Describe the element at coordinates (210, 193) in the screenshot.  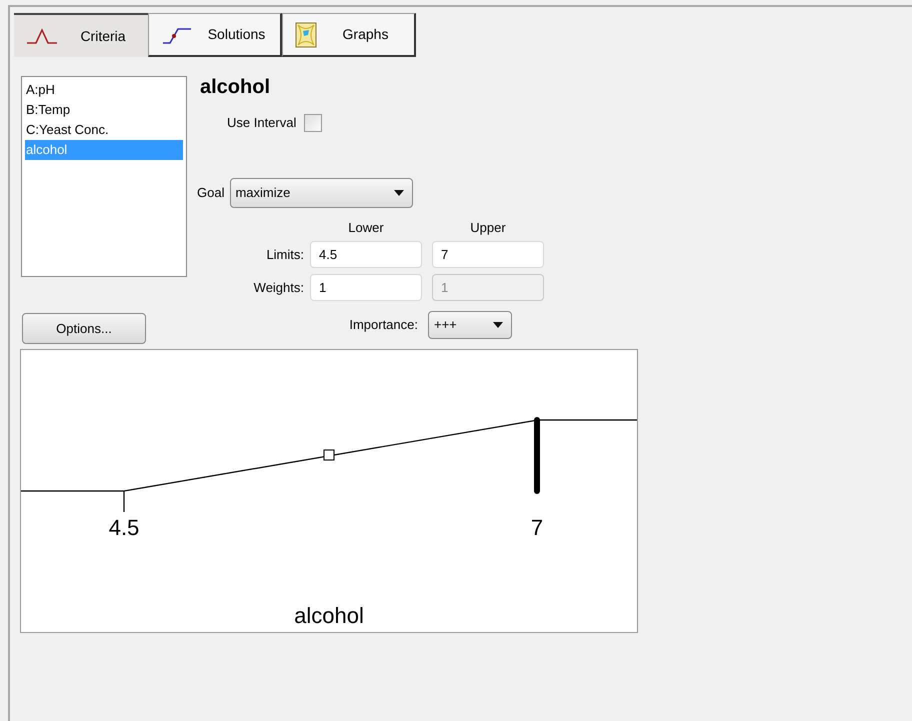
I see `goal-label: Goal` at that location.